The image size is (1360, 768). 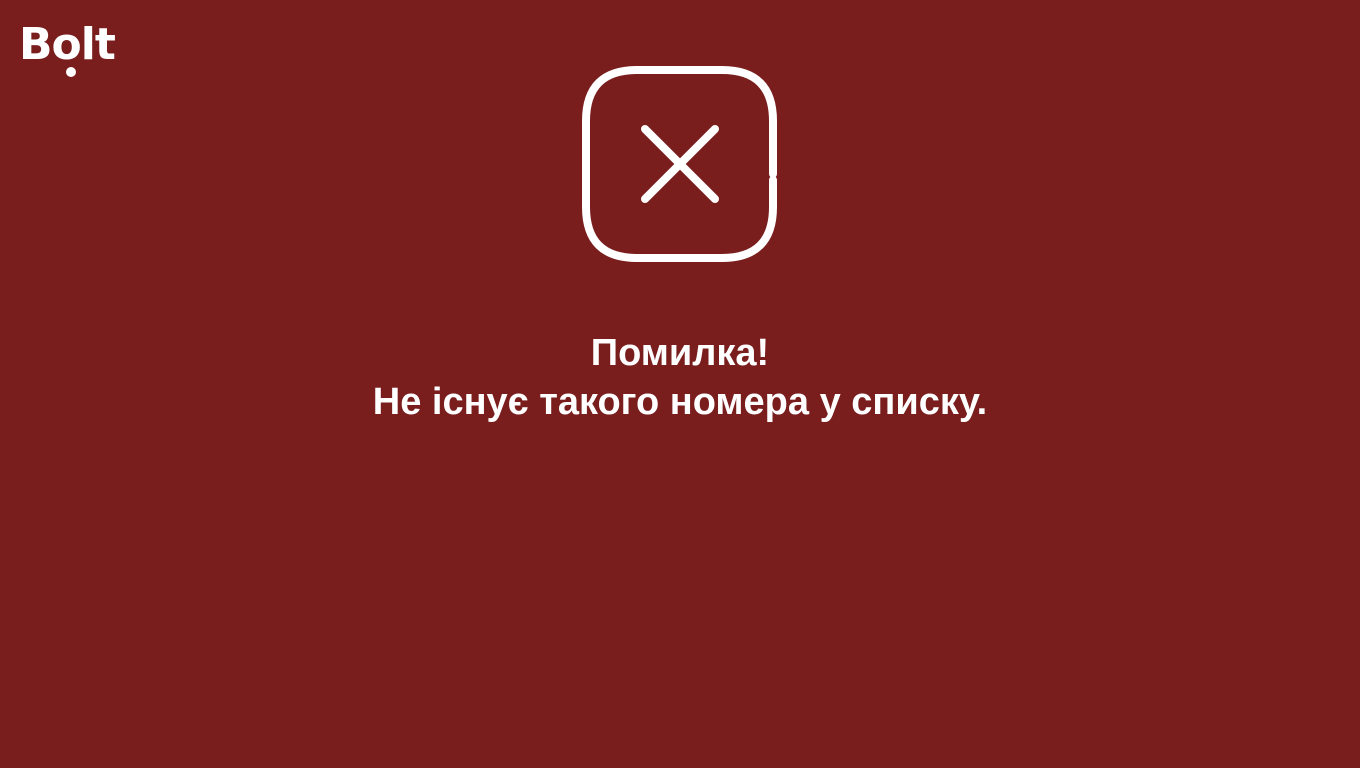 I want to click on bolt-logo: Bolt, so click(x=68, y=48).